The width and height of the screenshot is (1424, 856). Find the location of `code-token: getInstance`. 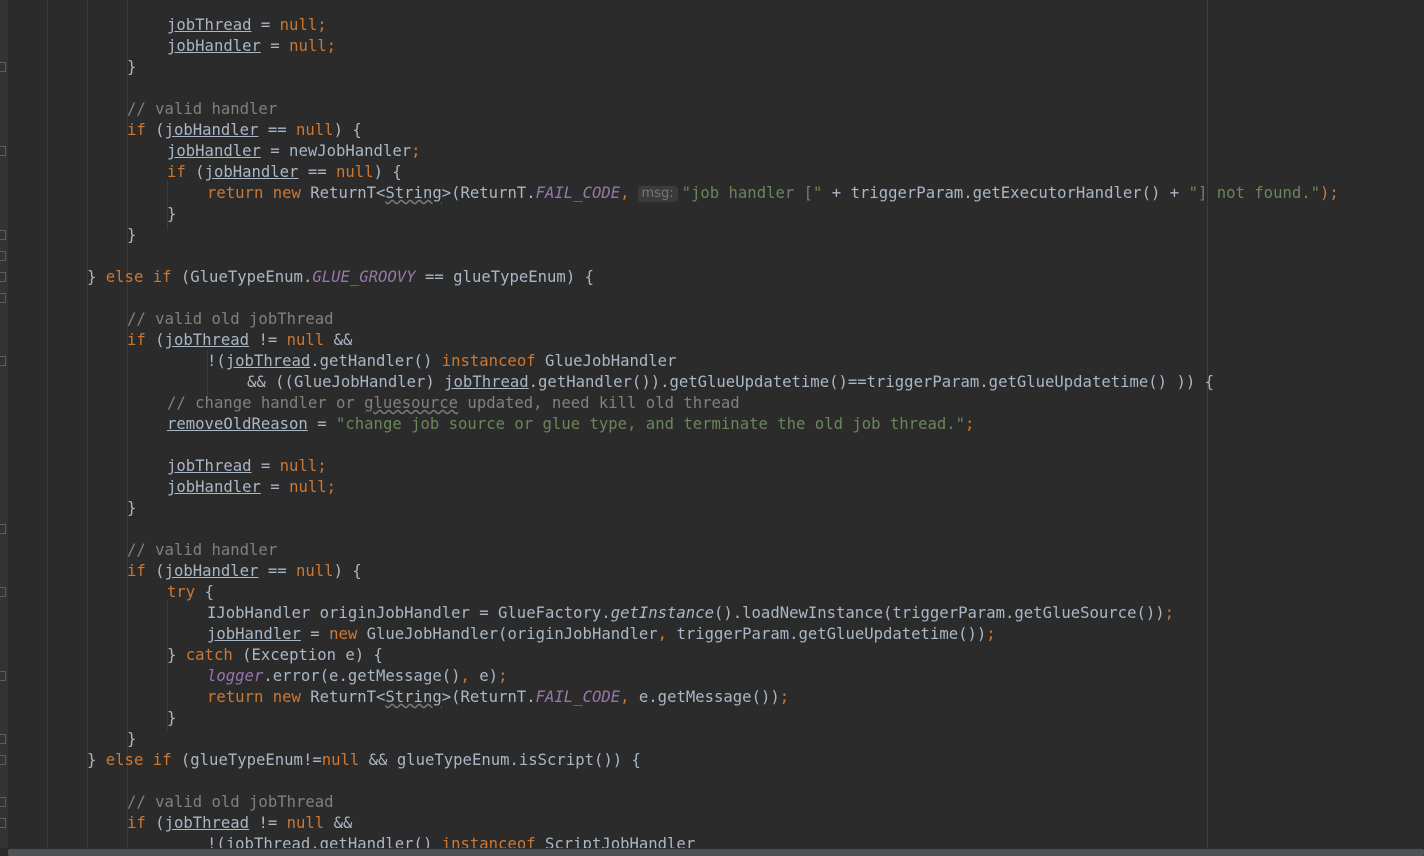

code-token: getInstance is located at coordinates (662, 613).